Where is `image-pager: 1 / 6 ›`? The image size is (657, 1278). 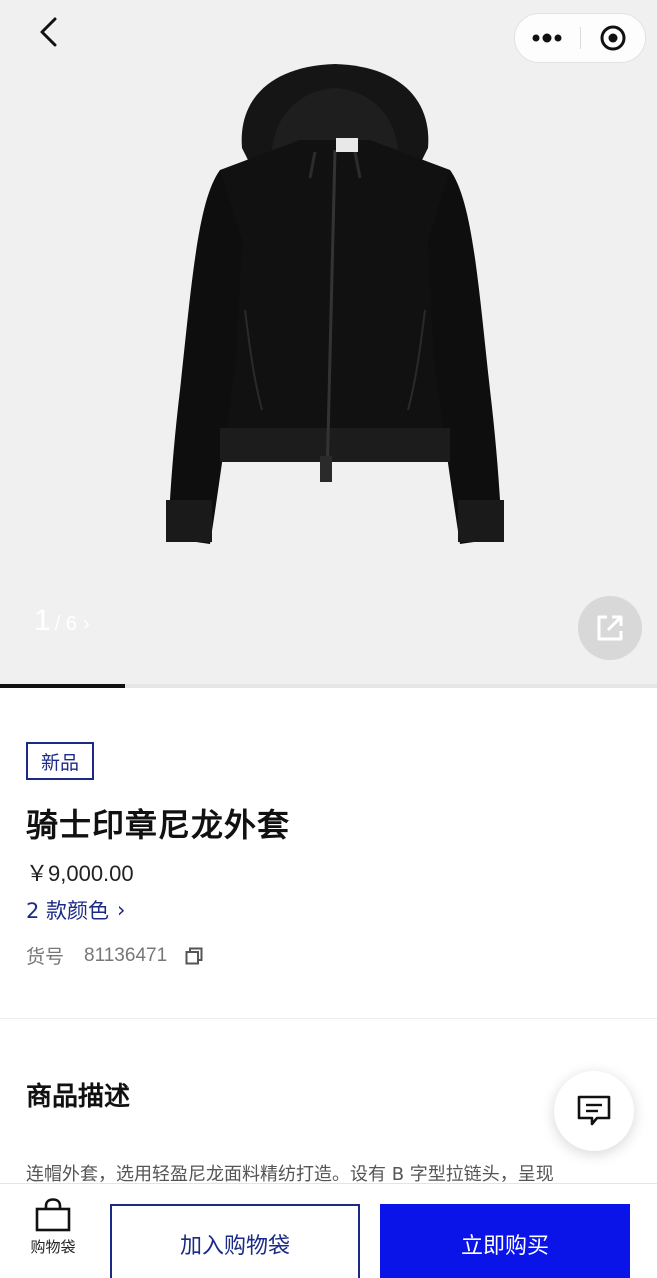
image-pager: 1 / 6 › is located at coordinates (62, 621).